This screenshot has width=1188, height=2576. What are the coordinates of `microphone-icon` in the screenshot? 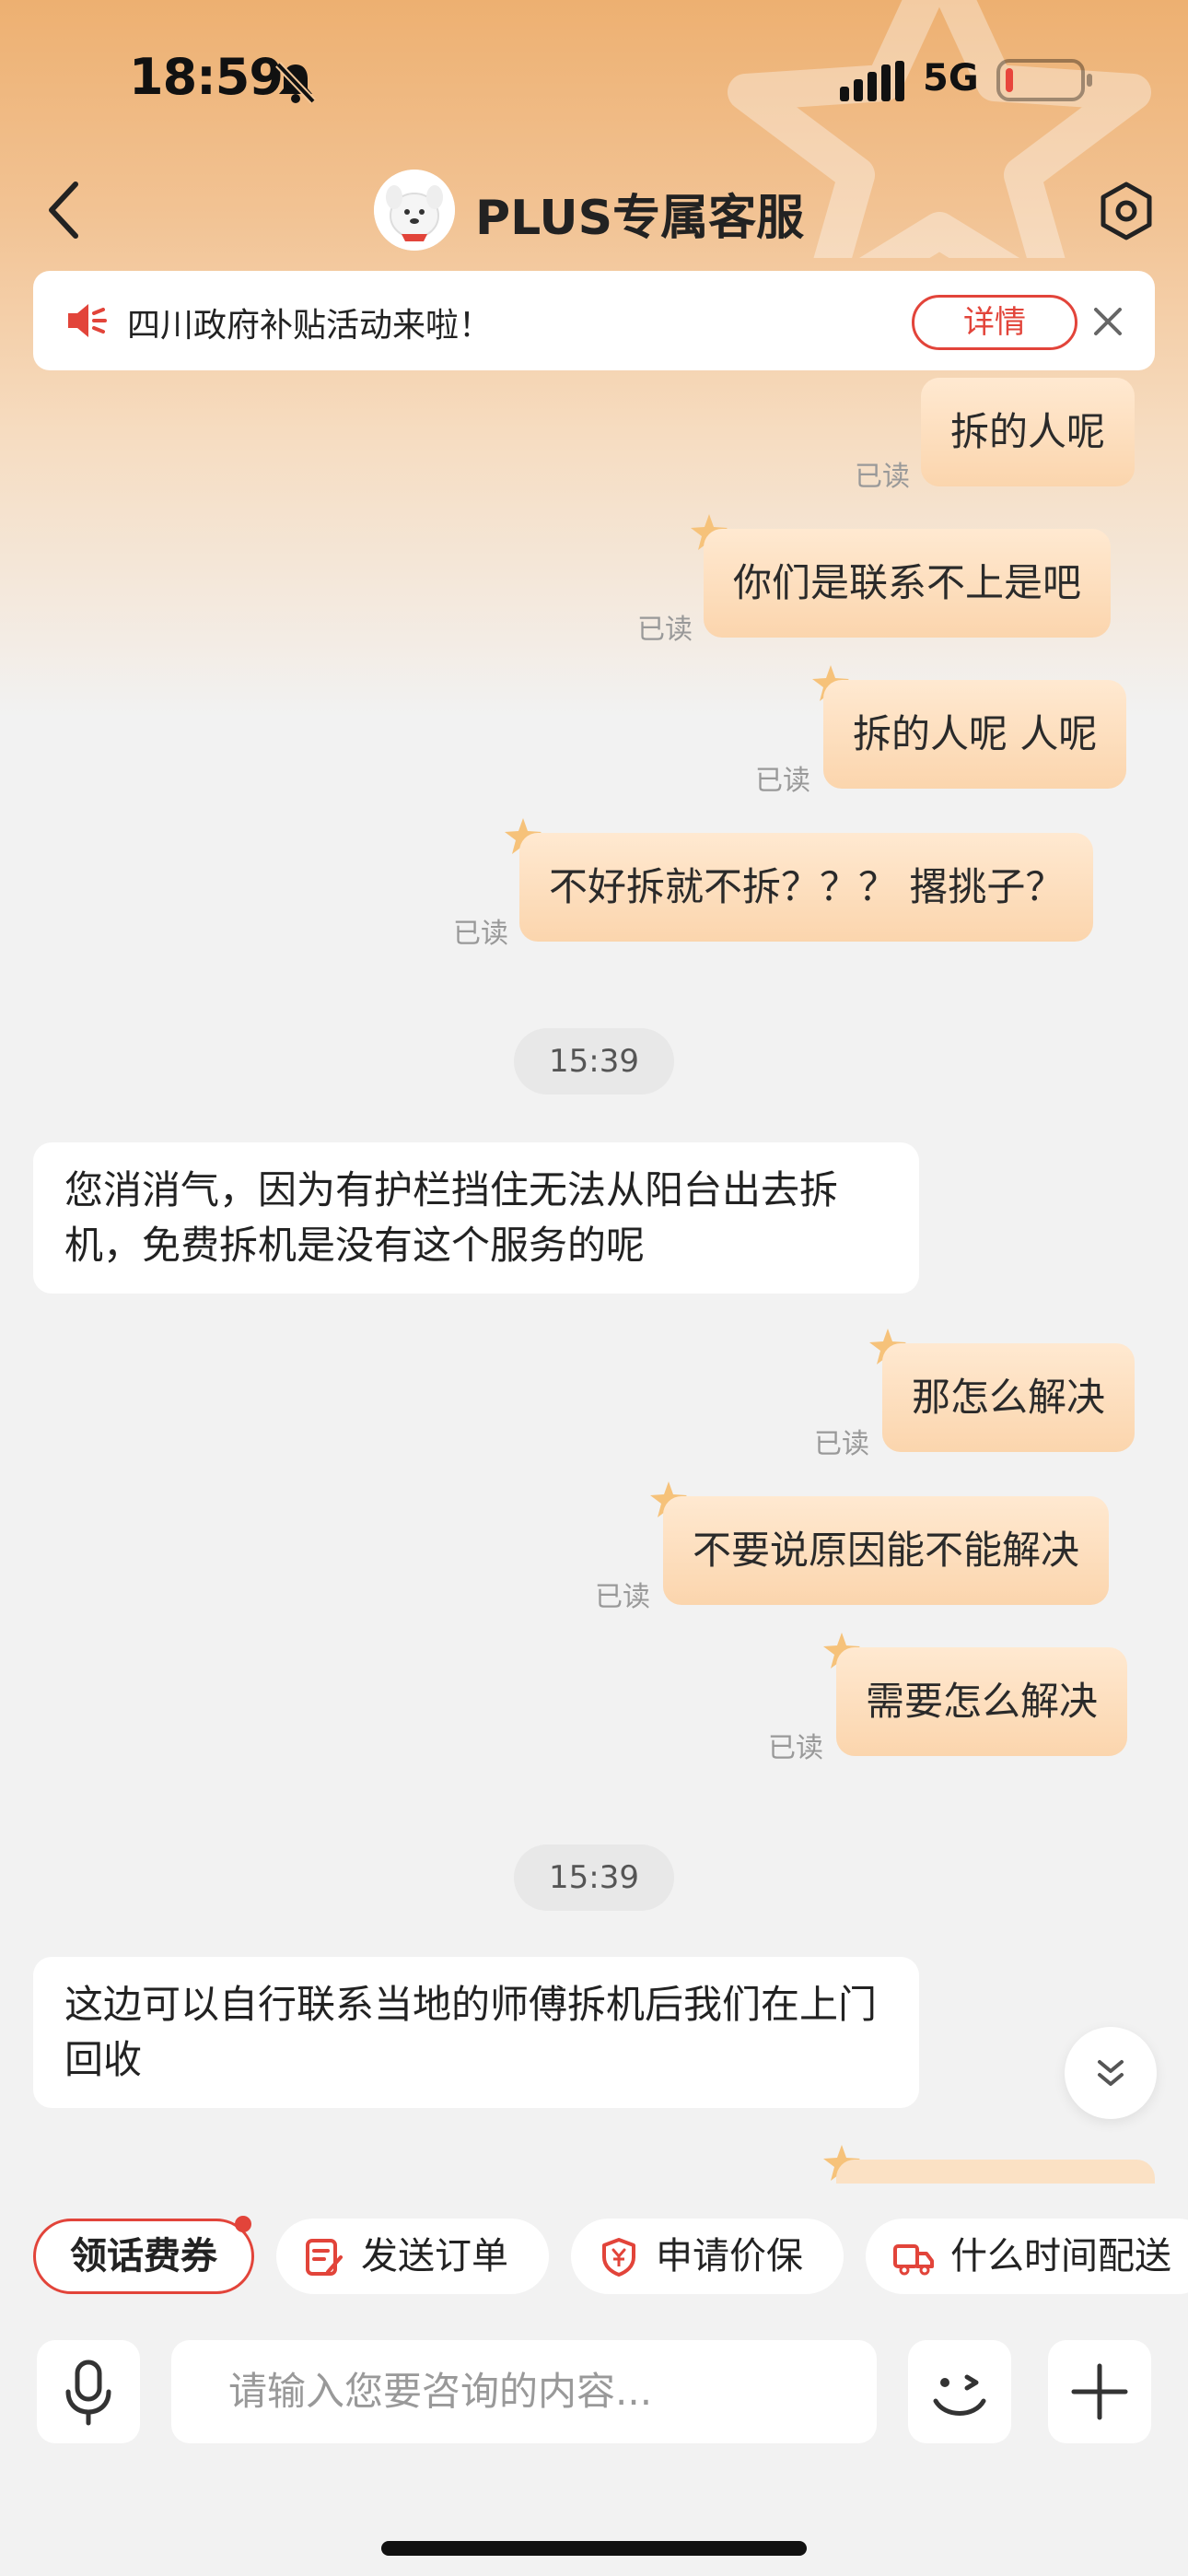 It's located at (88, 2392).